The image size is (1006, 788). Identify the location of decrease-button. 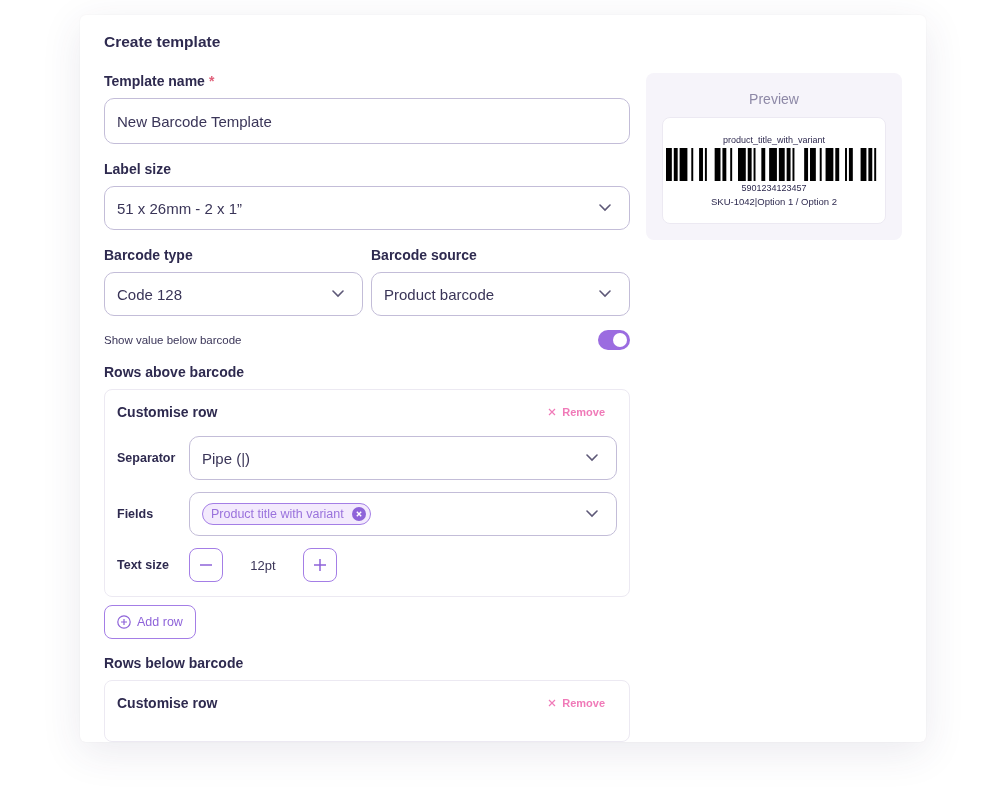
(206, 565).